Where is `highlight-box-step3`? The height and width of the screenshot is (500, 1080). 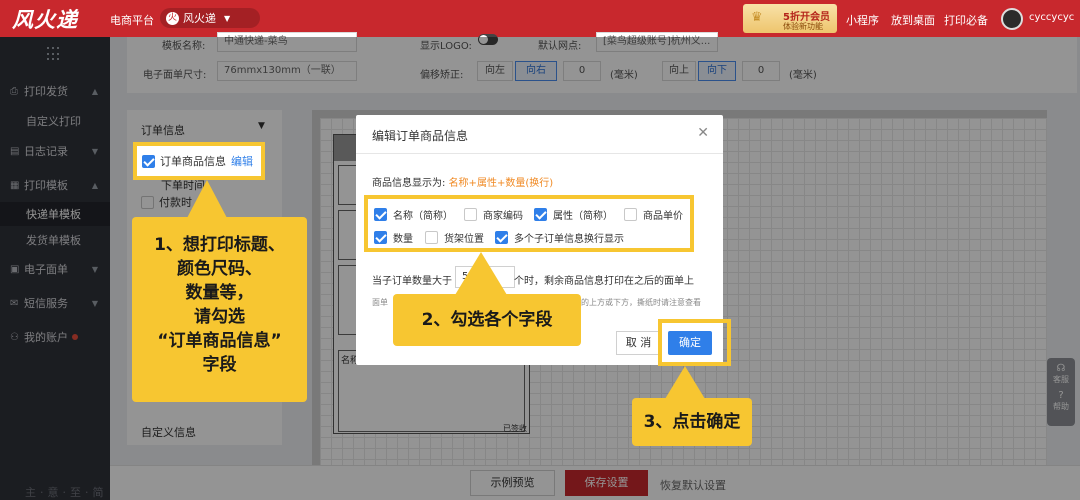 highlight-box-step3 is located at coordinates (694, 342).